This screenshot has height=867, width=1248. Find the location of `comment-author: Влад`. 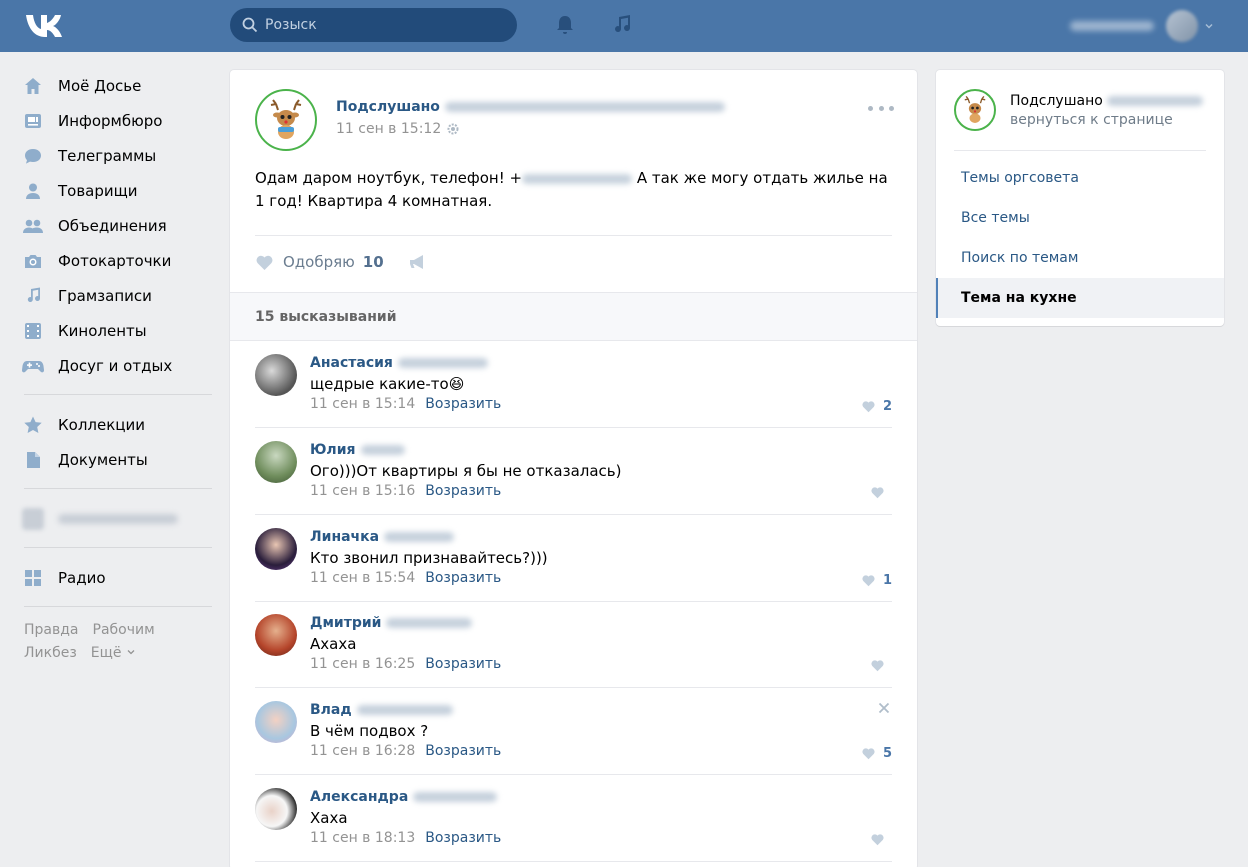

comment-author: Влад is located at coordinates (405, 710).